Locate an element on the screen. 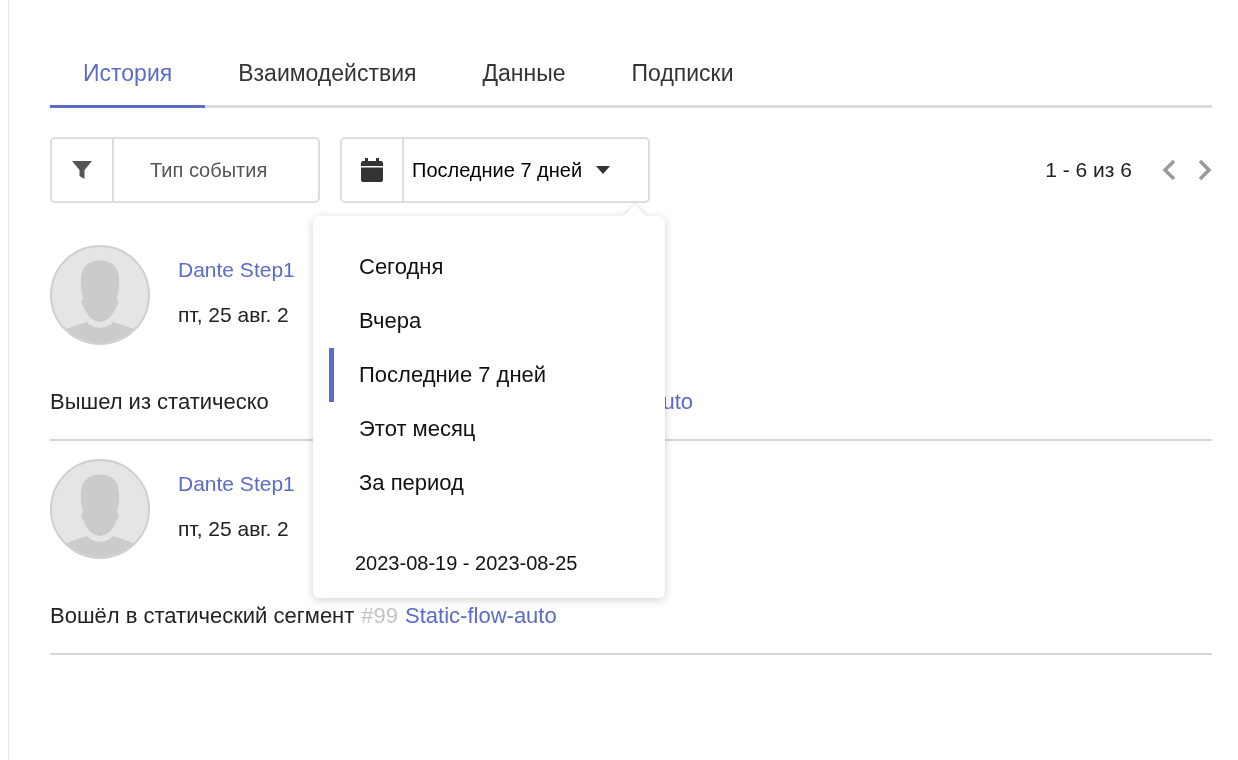 This screenshot has width=1238, height=760. date-range-text: 2023-08-19 - 2023-08-25 is located at coordinates (466, 563).